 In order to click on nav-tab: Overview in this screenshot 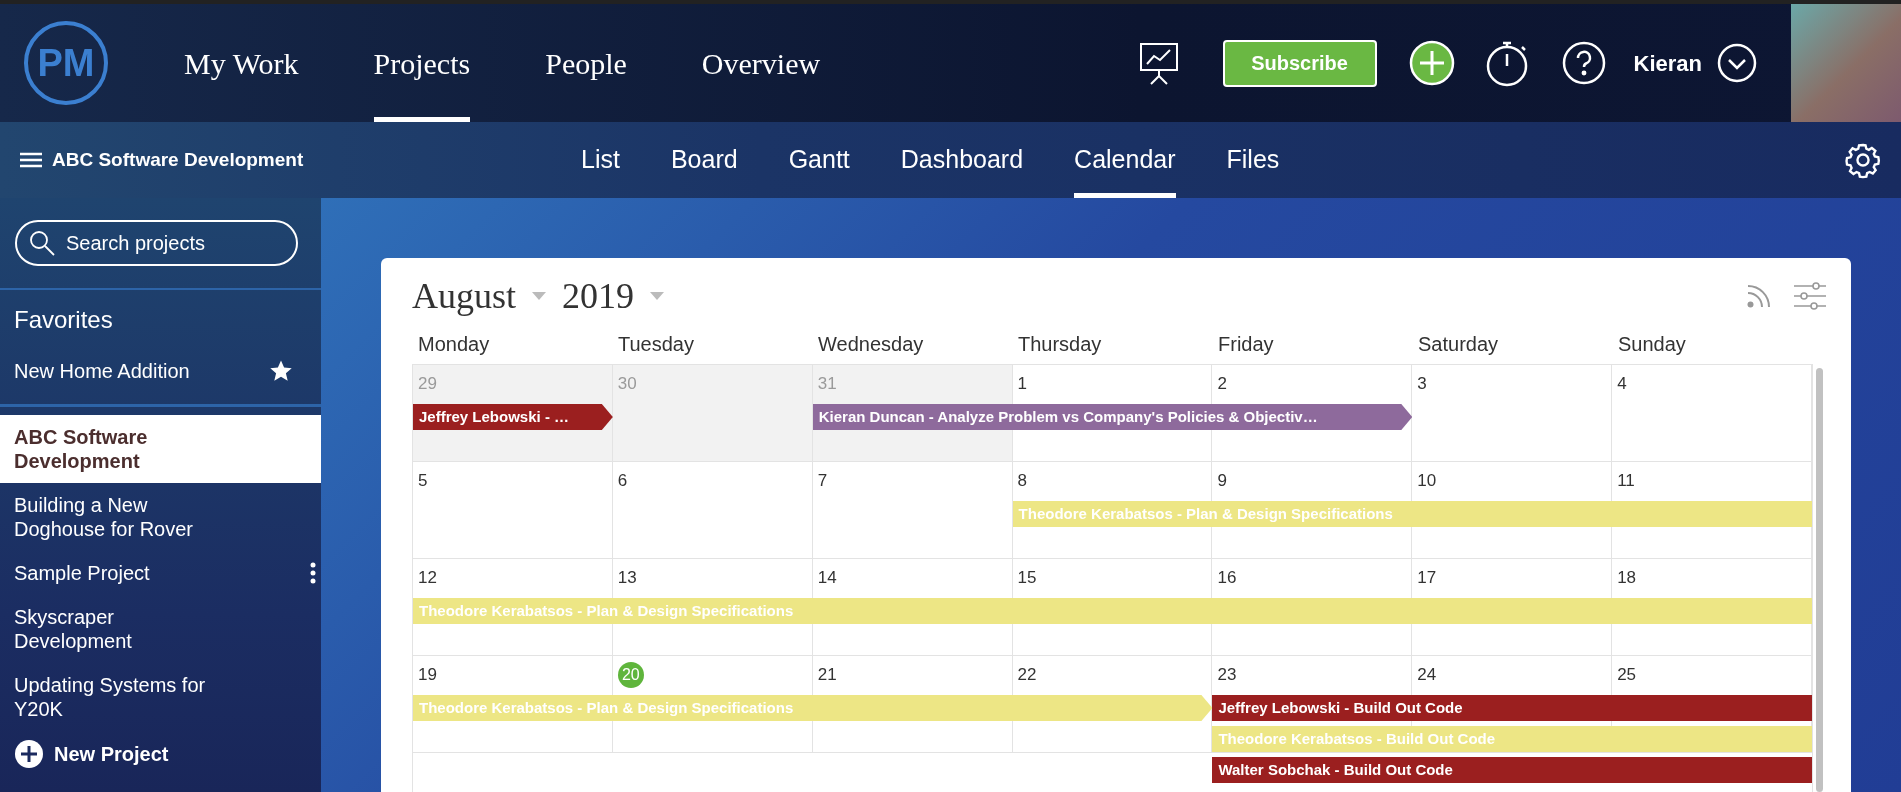, I will do `click(761, 63)`.